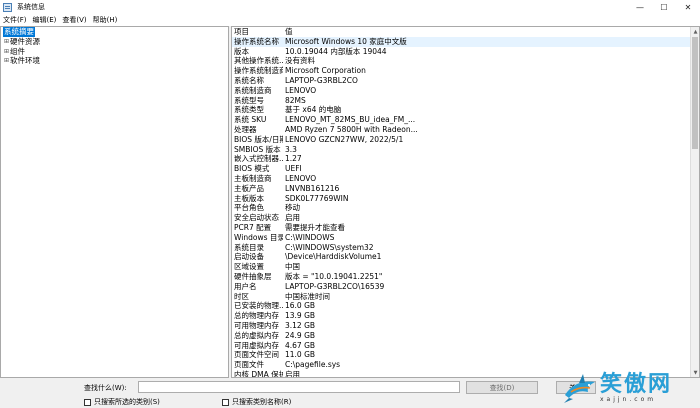  What do you see at coordinates (114, 61) in the screenshot?
I see `tree-item-software-environment: ⊞ 软件环境` at bounding box center [114, 61].